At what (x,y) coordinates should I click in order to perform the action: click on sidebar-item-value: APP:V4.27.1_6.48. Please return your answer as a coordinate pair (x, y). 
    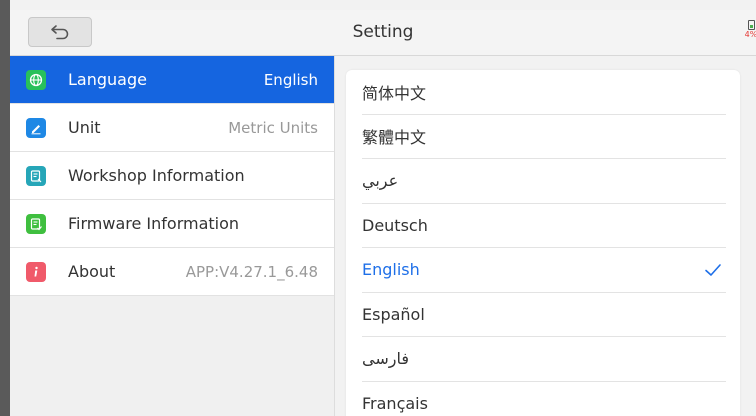
    Looking at the image, I should click on (251, 271).